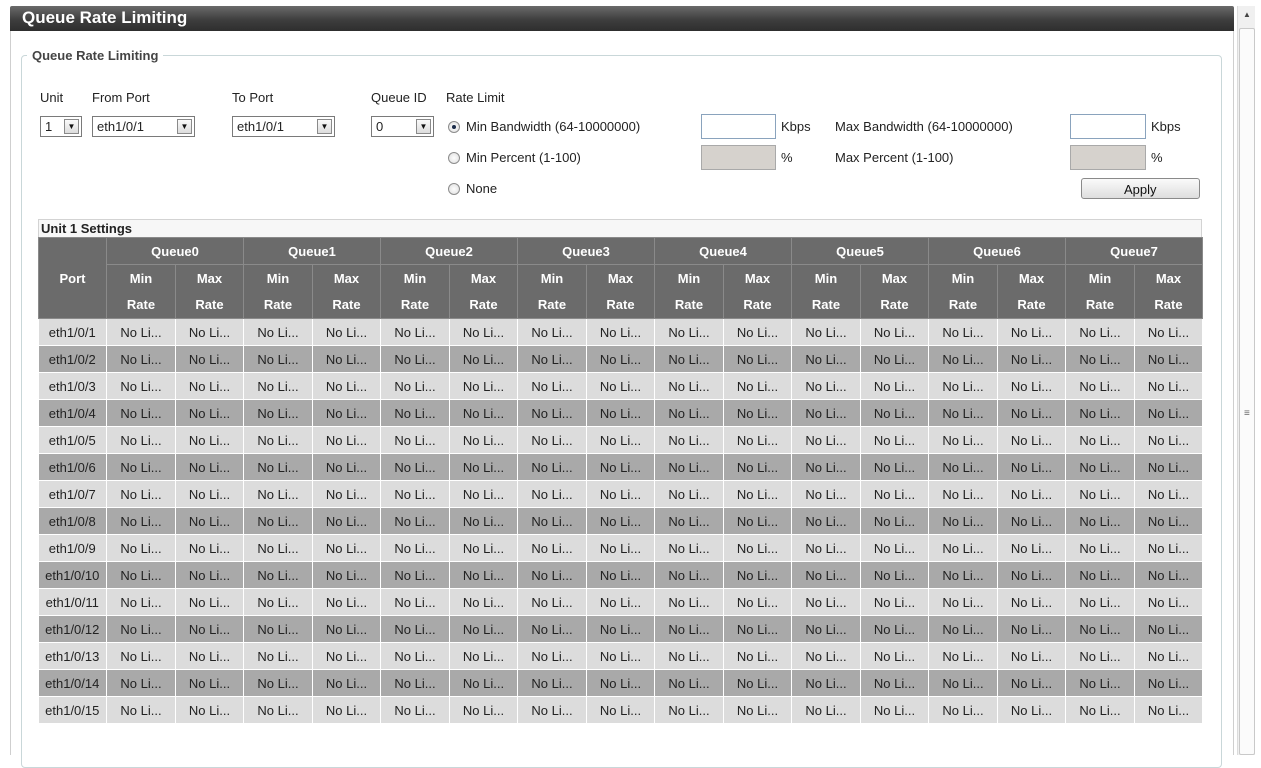 Image resolution: width=1261 pixels, height=768 pixels. Describe the element at coordinates (72, 710) in the screenshot. I see `port-cell: eth1/0/15` at that location.